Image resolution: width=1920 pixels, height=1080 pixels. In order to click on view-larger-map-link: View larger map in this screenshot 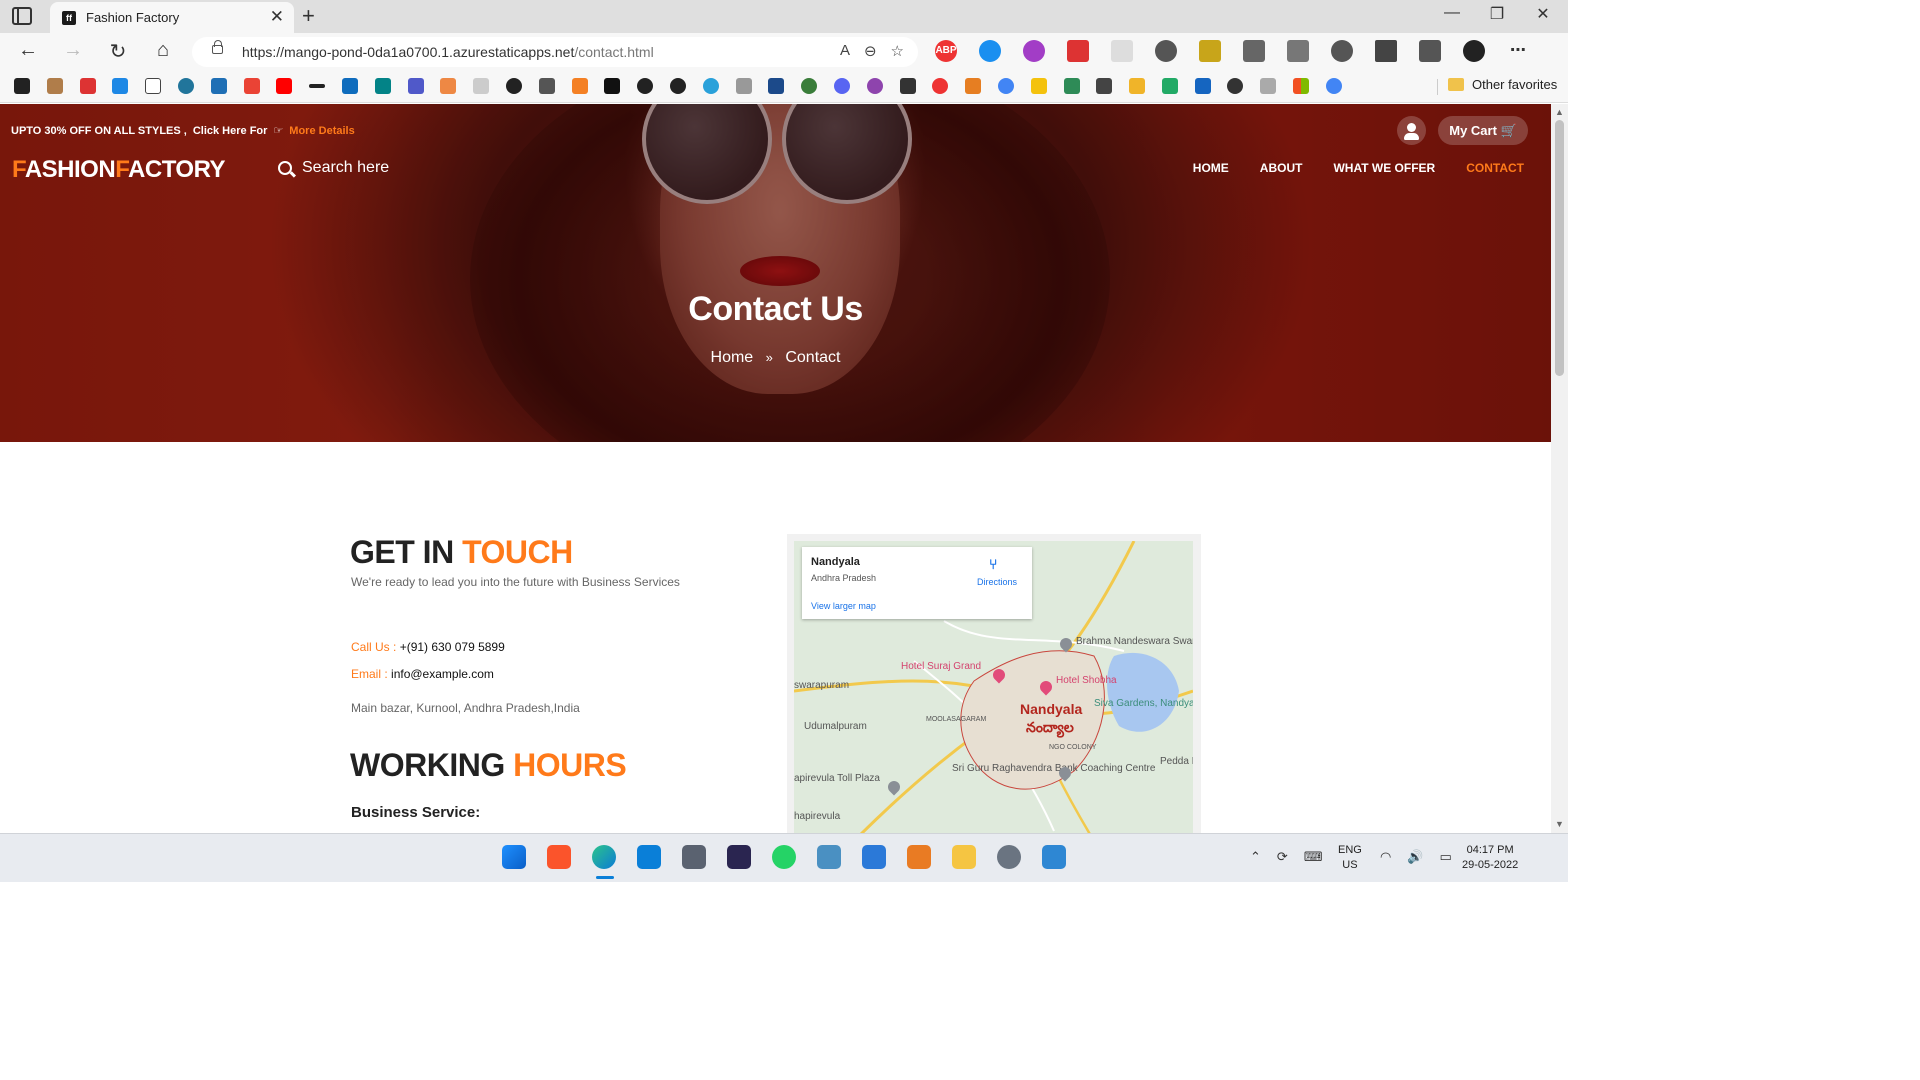, I will do `click(843, 606)`.